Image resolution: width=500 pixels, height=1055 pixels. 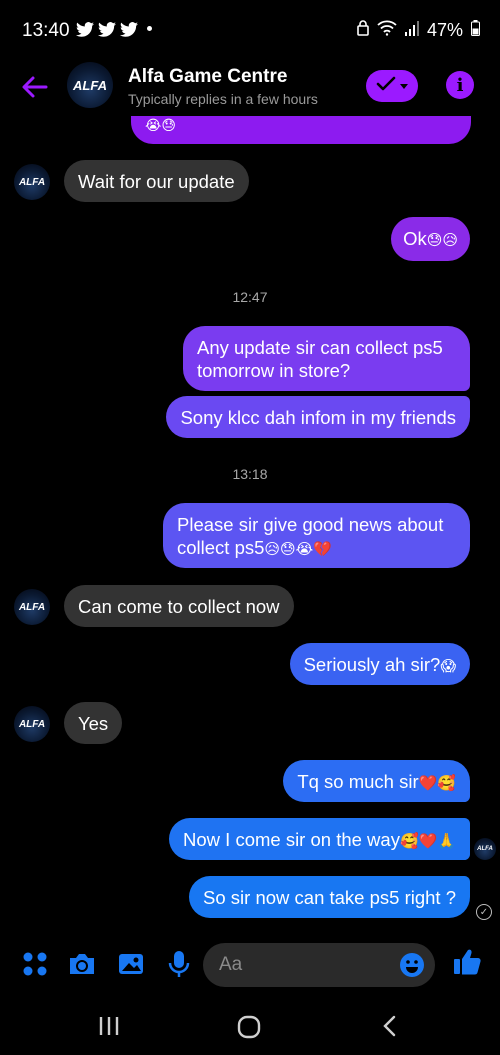 I want to click on mic-icon, so click(x=179, y=964).